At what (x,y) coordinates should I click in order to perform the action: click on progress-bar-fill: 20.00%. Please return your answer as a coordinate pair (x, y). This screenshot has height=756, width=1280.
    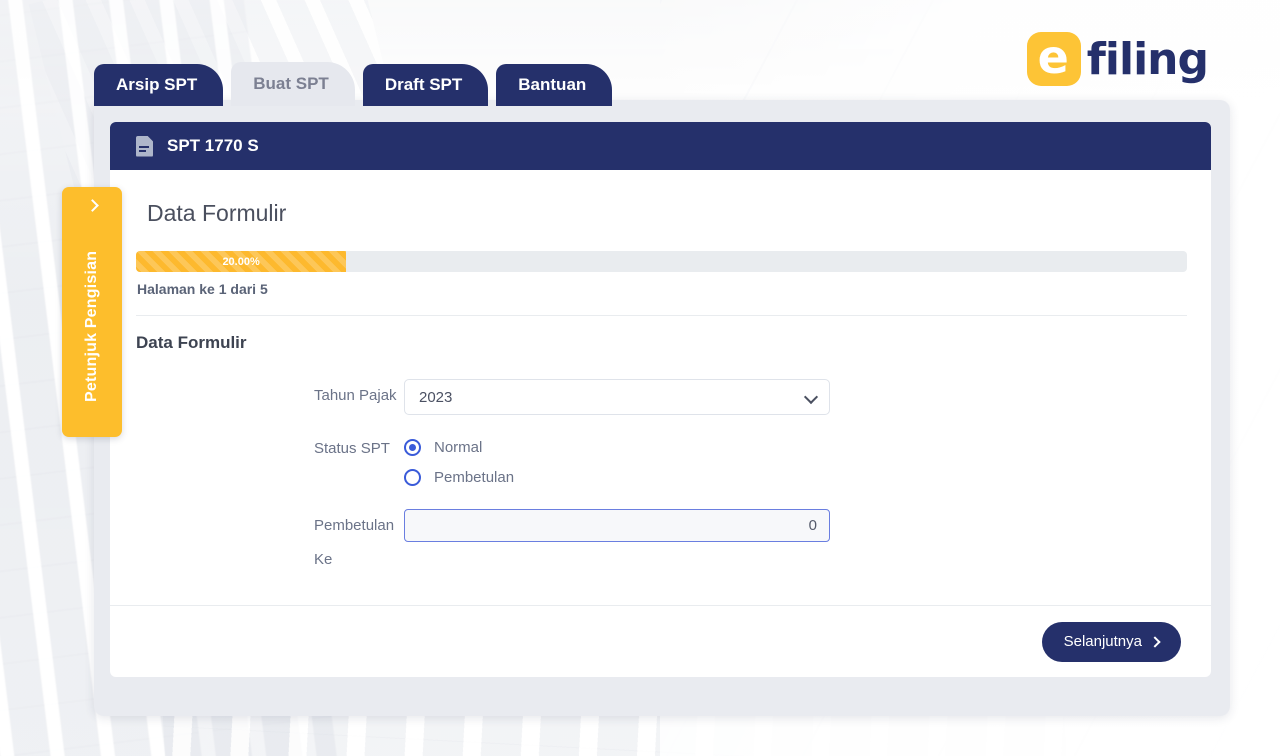
    Looking at the image, I should click on (241, 261).